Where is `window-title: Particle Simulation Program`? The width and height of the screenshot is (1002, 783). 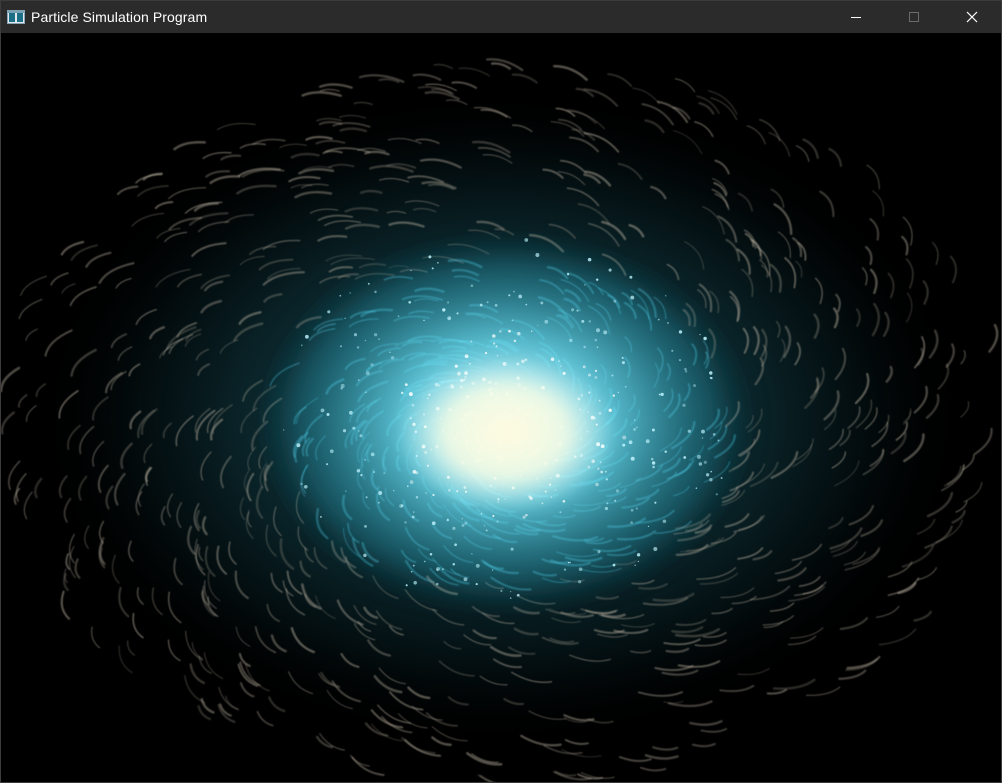
window-title: Particle Simulation Program is located at coordinates (119, 17).